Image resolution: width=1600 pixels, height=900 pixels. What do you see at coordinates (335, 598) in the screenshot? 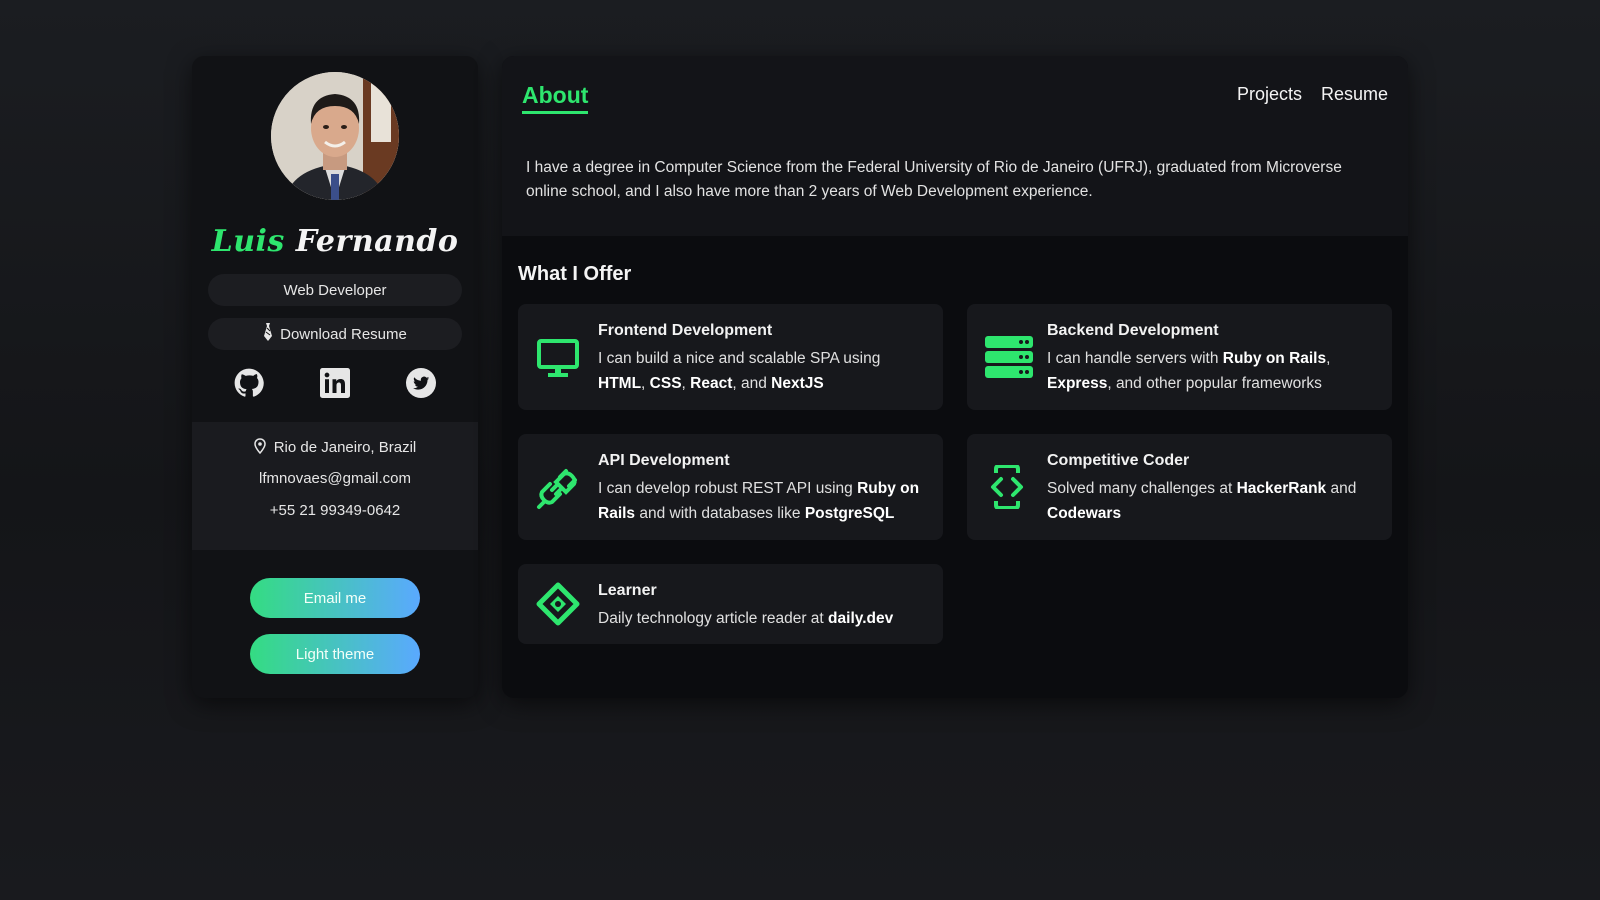
I see `email-me-button: Email me` at bounding box center [335, 598].